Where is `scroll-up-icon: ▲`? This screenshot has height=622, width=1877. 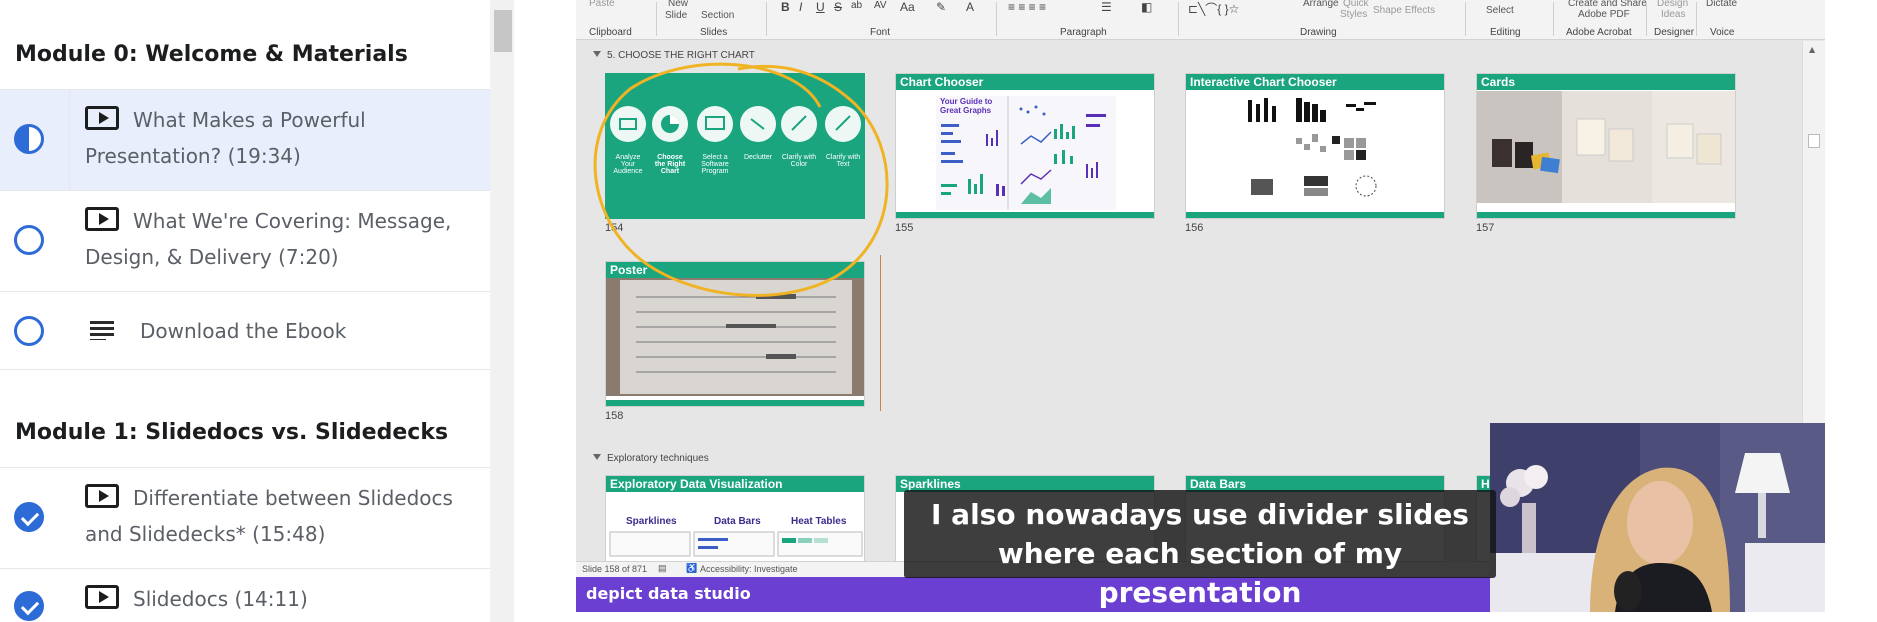
scroll-up-icon: ▲ is located at coordinates (1812, 49).